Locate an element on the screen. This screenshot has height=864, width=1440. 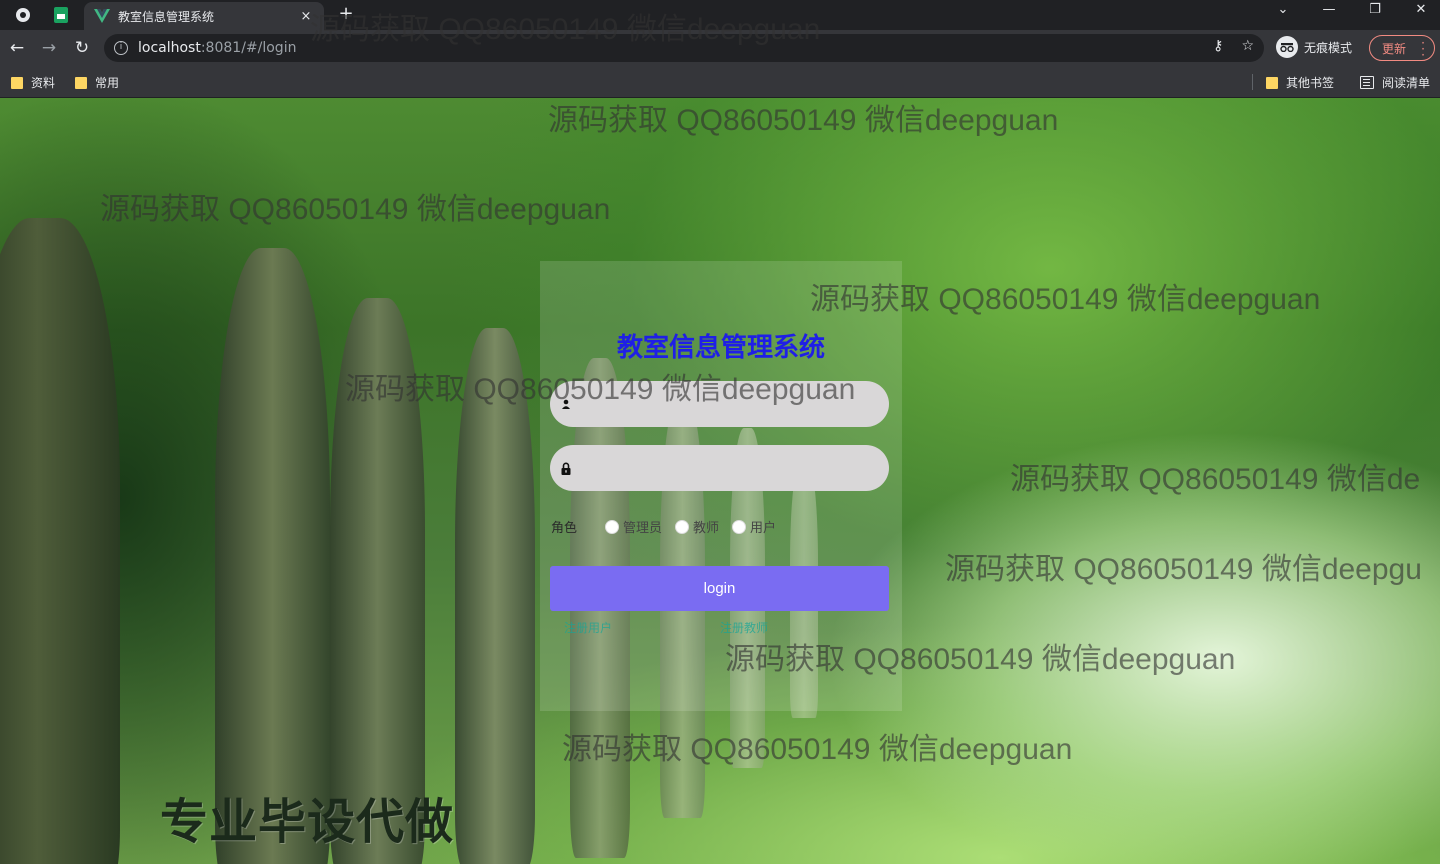
bookmark-label: 常用 is located at coordinates (107, 83).